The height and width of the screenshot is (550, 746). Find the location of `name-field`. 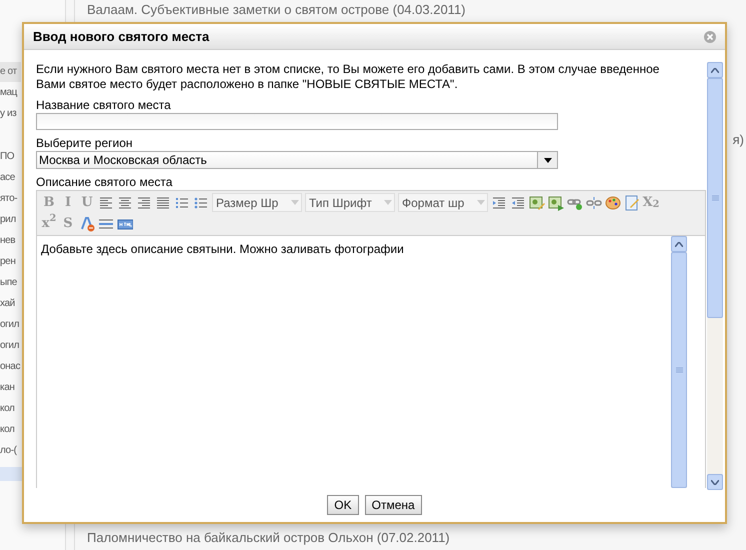

name-field is located at coordinates (297, 121).